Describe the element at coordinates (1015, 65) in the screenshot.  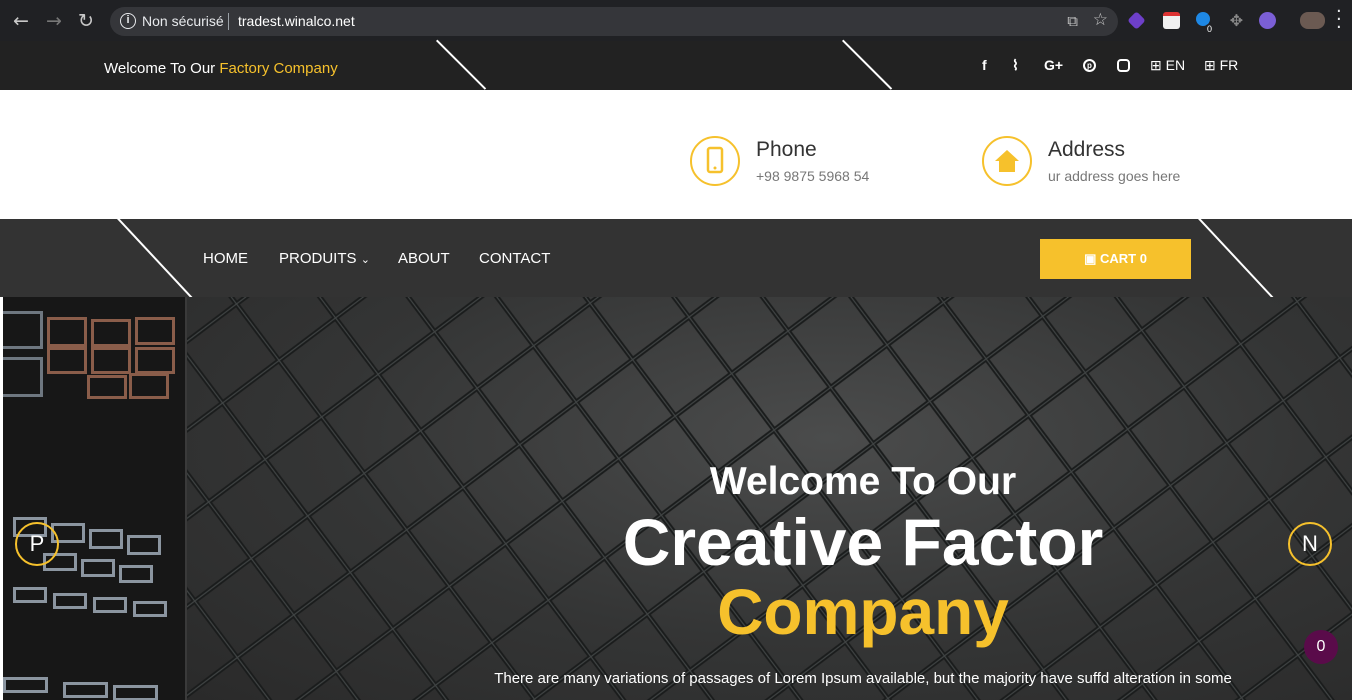
I see `rss-icon: ⌇` at that location.